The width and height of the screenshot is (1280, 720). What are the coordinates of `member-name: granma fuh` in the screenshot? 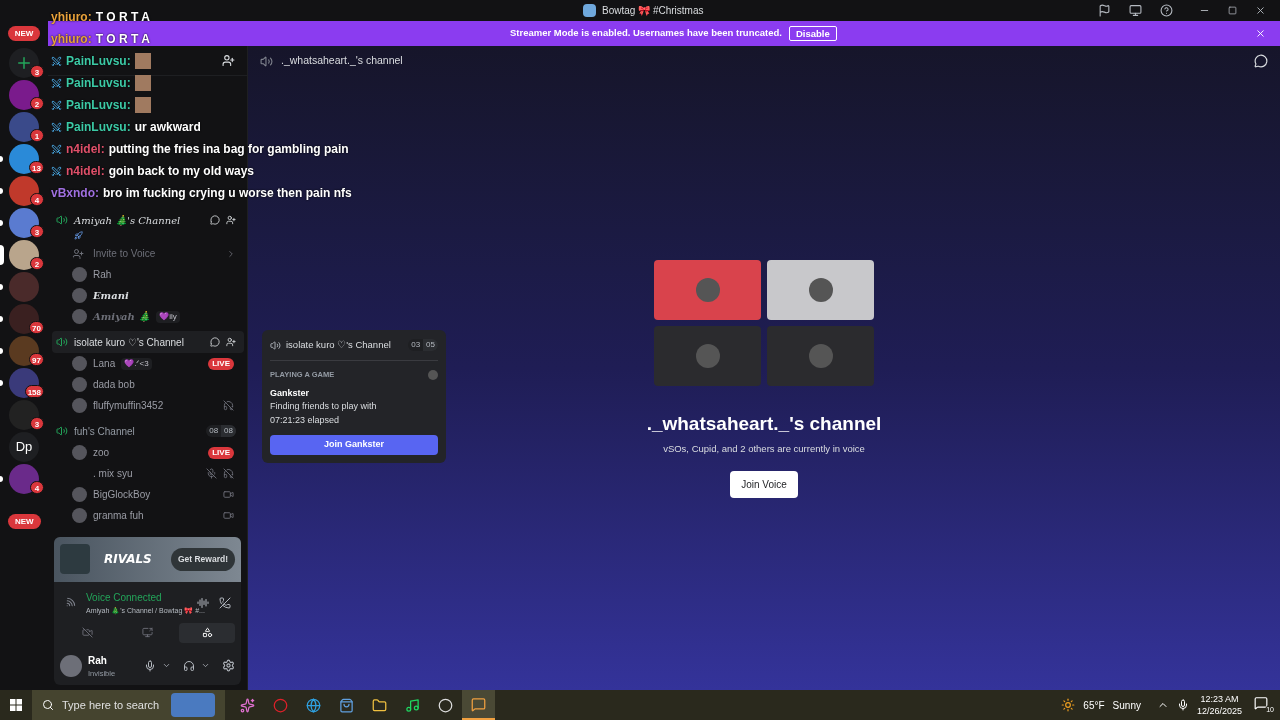 It's located at (118, 515).